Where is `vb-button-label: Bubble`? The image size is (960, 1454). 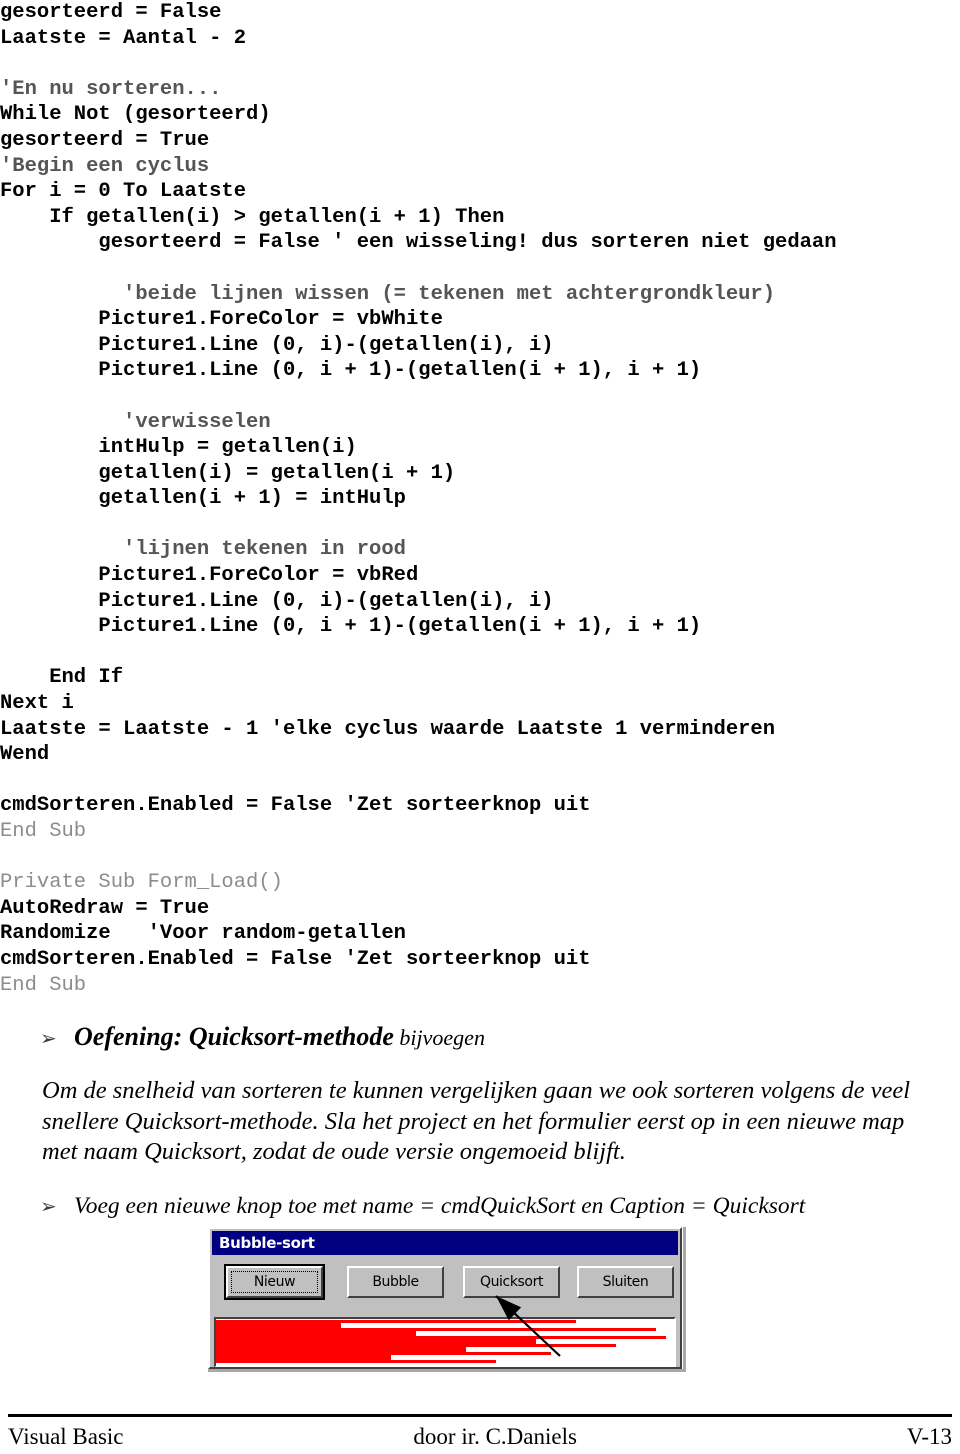
vb-button-label: Bubble is located at coordinates (395, 1282).